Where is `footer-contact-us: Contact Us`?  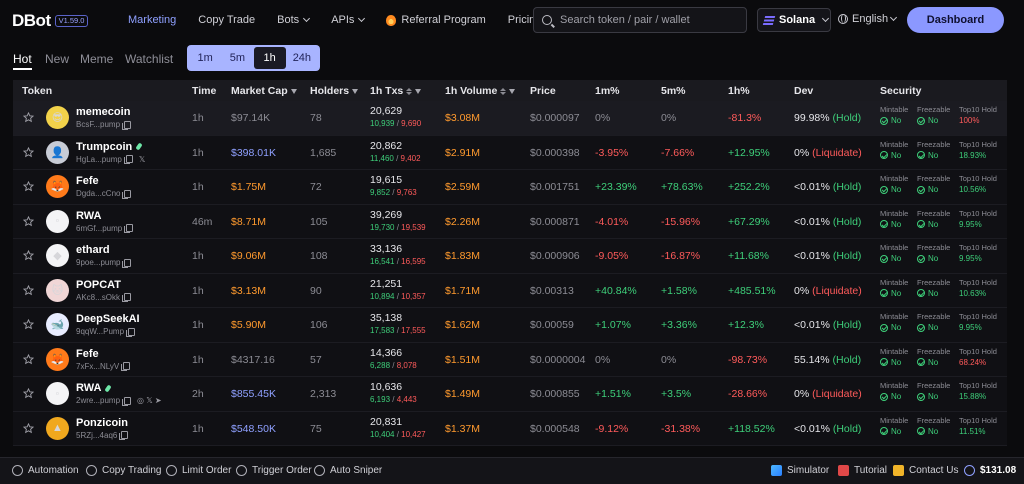 footer-contact-us: Contact Us is located at coordinates (925, 470).